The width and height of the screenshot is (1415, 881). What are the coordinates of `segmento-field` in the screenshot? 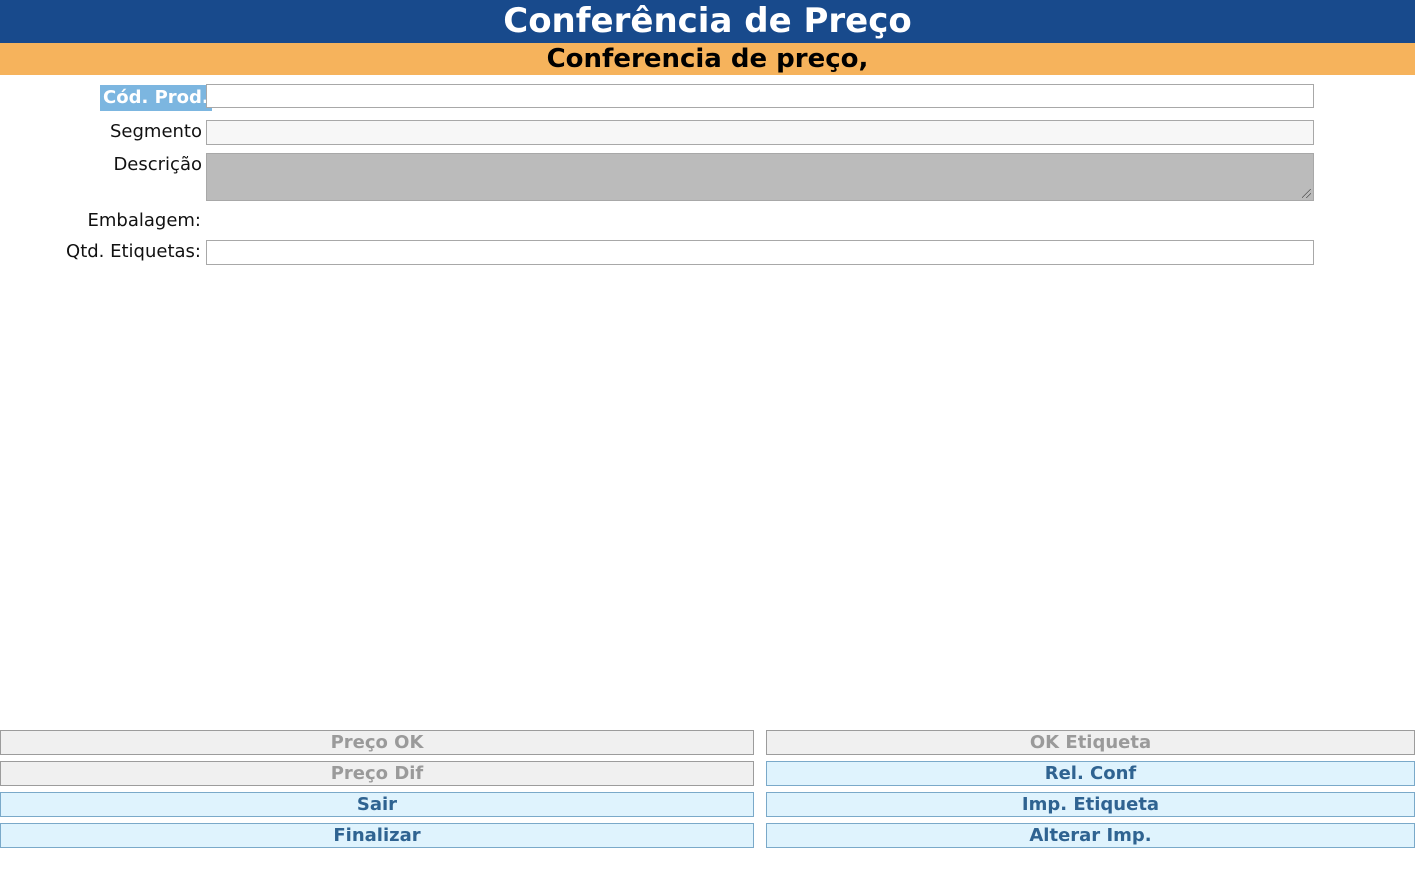 It's located at (760, 132).